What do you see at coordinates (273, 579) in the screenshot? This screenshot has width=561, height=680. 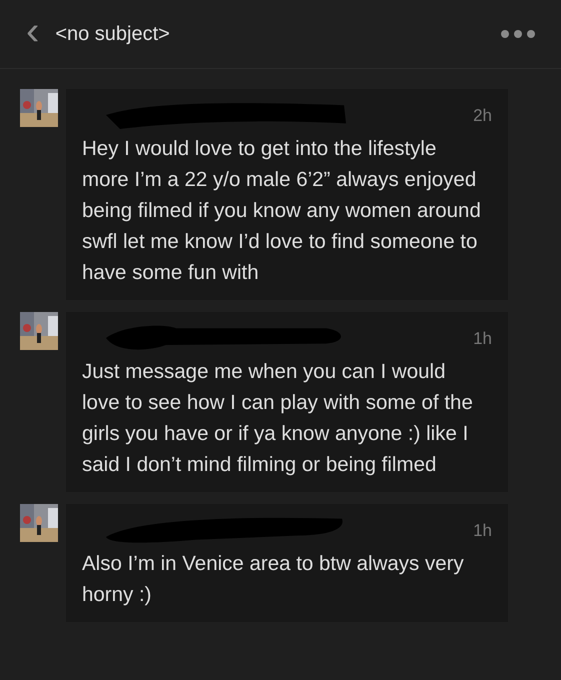 I see `message-text: Also I’m in Venice area to btw always very horny :)` at bounding box center [273, 579].